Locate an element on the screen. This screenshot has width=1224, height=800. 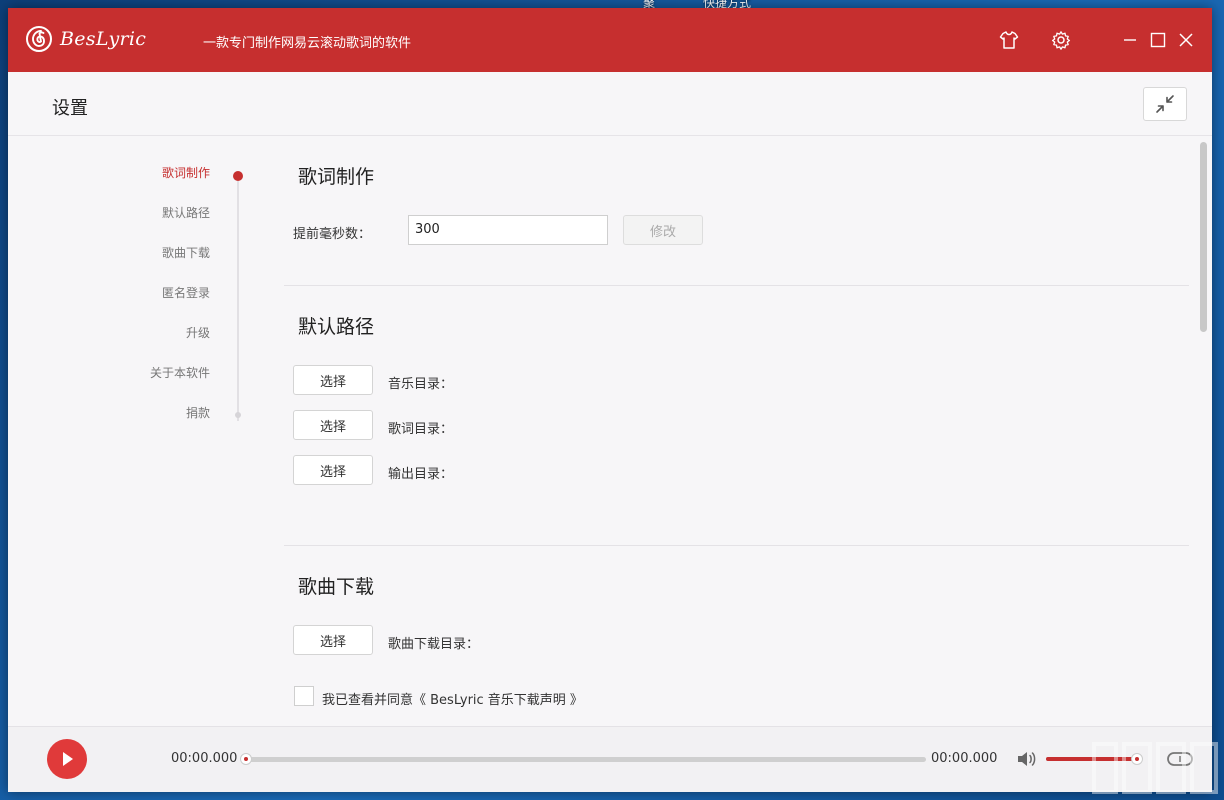
download-dir-label: 歌曲下载目录： is located at coordinates (434, 644).